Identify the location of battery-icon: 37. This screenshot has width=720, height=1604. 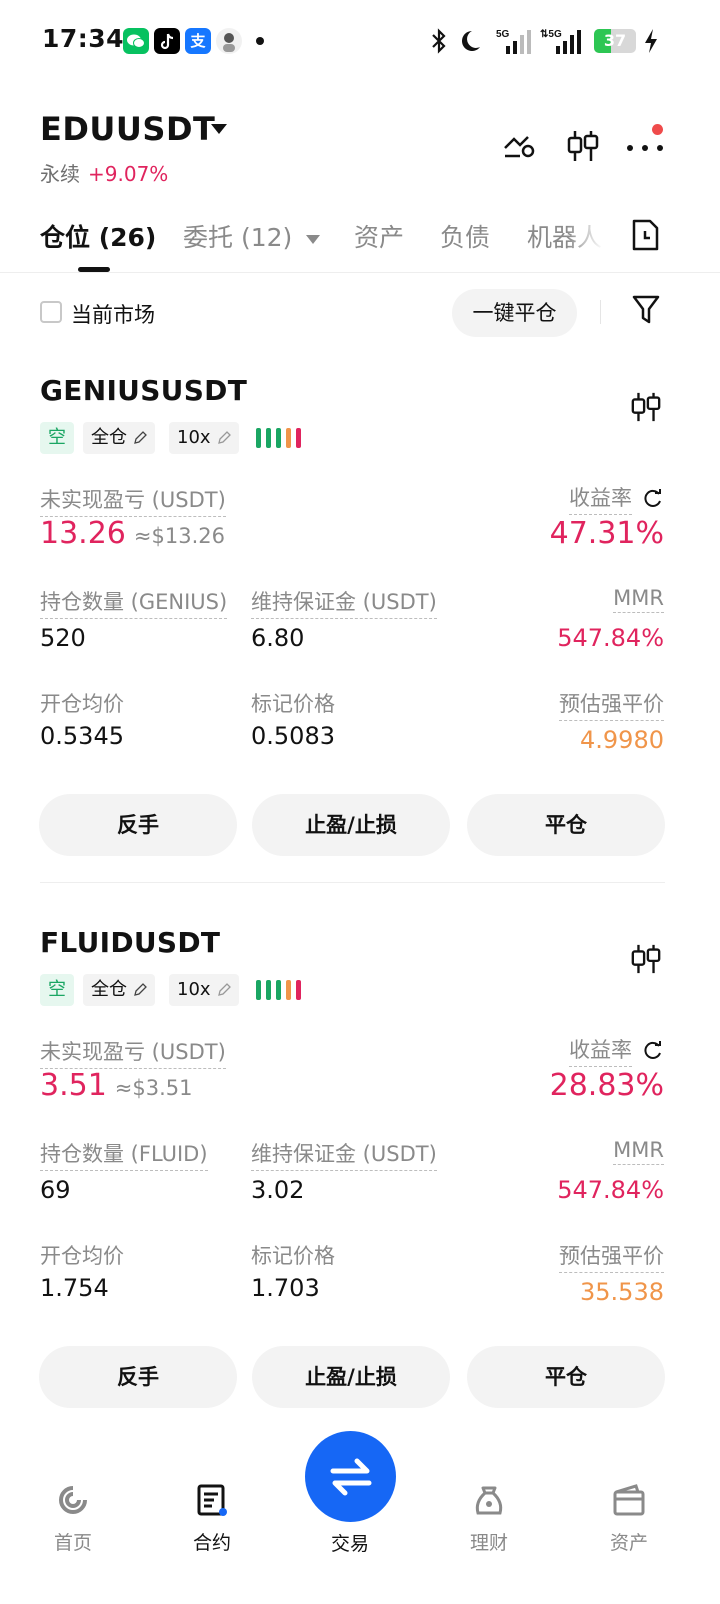
(615, 41).